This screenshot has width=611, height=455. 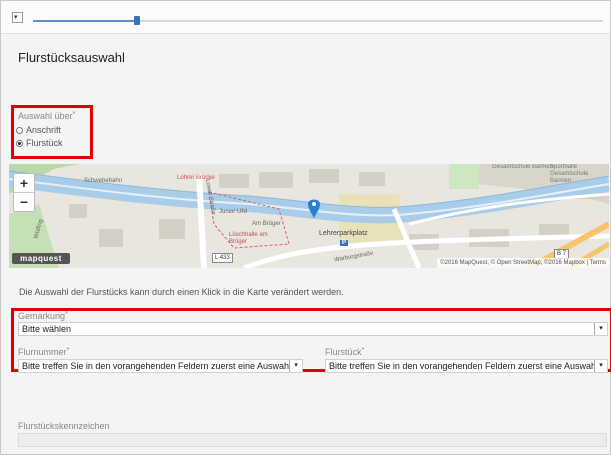 What do you see at coordinates (137, 20) in the screenshot?
I see `progress-thumb` at bounding box center [137, 20].